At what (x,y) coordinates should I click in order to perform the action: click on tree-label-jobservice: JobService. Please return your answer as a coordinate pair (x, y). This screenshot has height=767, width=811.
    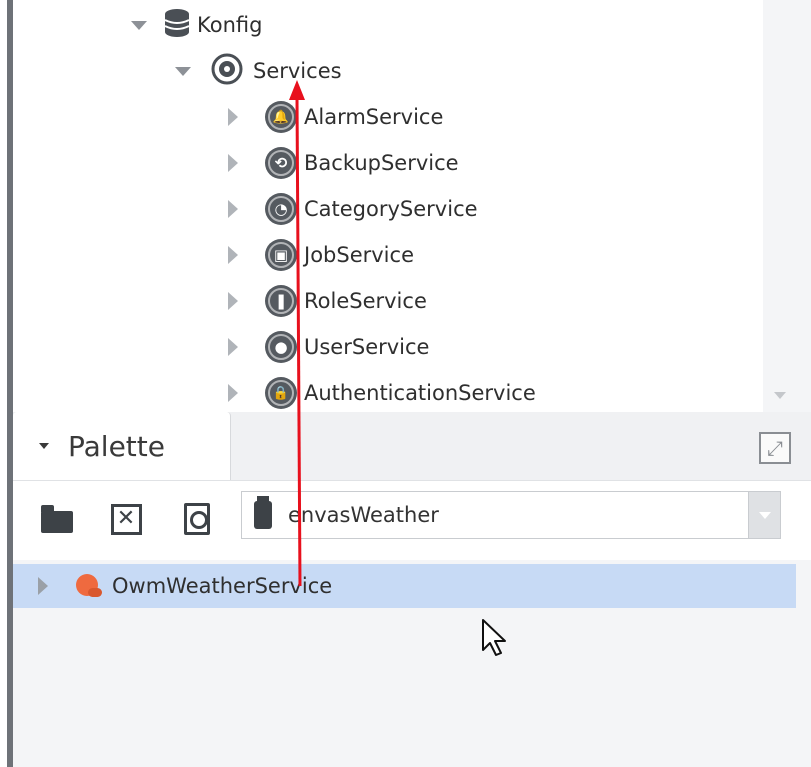
    Looking at the image, I should click on (359, 255).